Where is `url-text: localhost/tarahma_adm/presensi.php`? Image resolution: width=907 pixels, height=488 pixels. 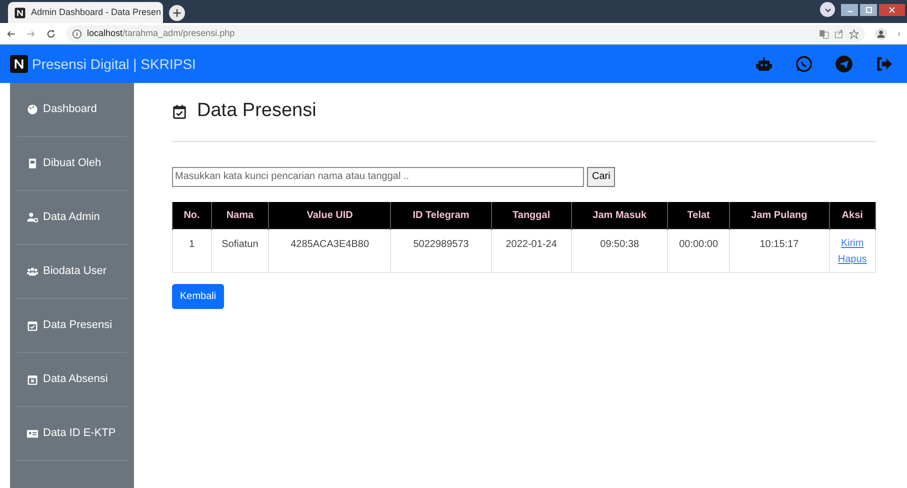 url-text: localhost/tarahma_adm/presensi.php is located at coordinates (161, 33).